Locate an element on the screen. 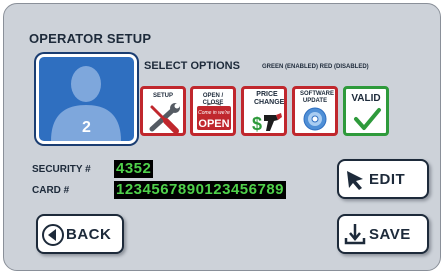  software-disc-icon is located at coordinates (315, 119).